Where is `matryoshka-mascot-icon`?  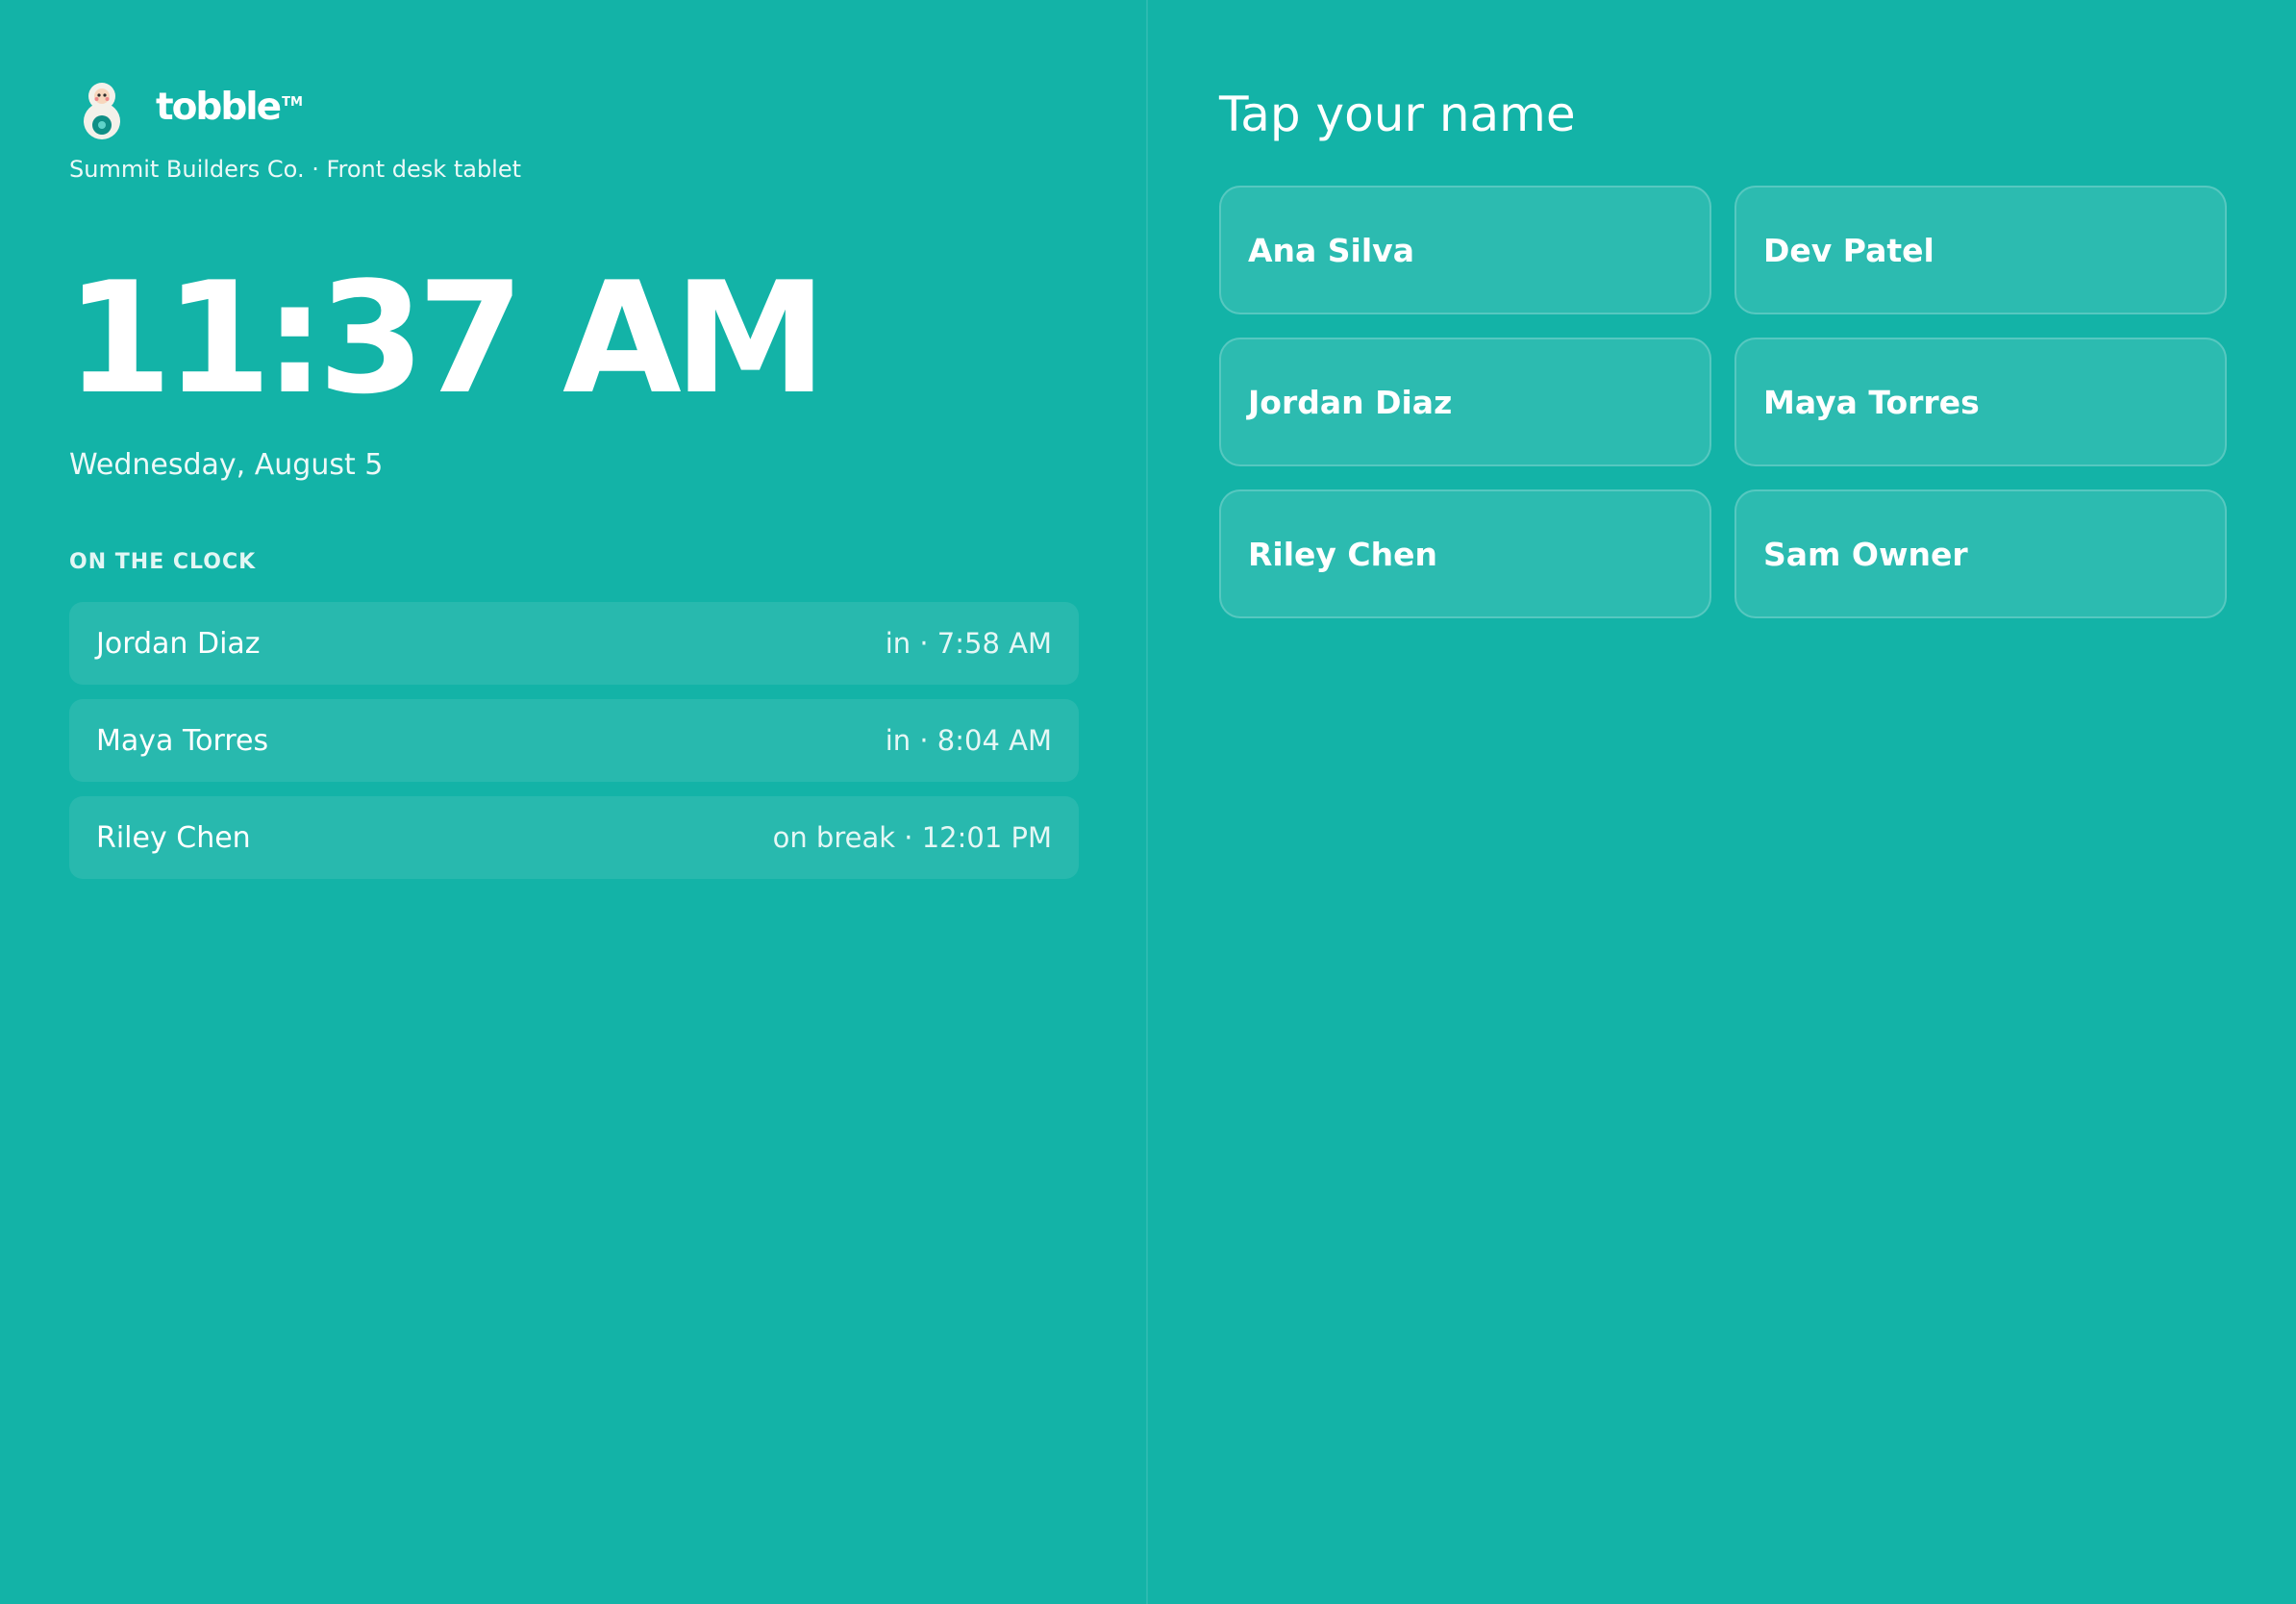
matryoshka-mascot-icon is located at coordinates (102, 111).